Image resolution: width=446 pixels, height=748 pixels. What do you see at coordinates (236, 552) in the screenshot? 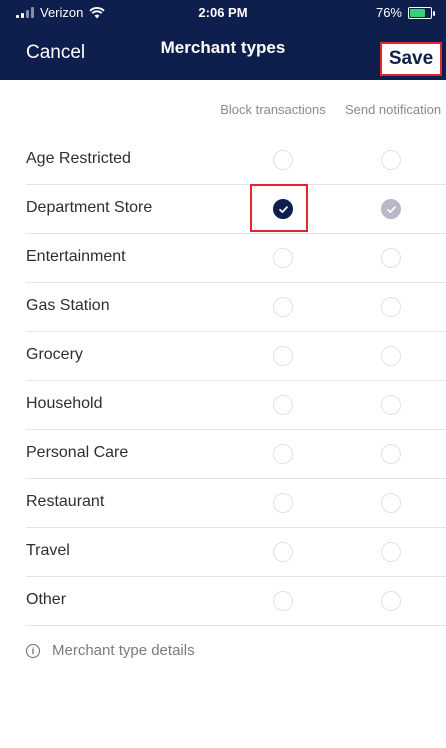
I see `merchant-type-row: Travel` at bounding box center [236, 552].